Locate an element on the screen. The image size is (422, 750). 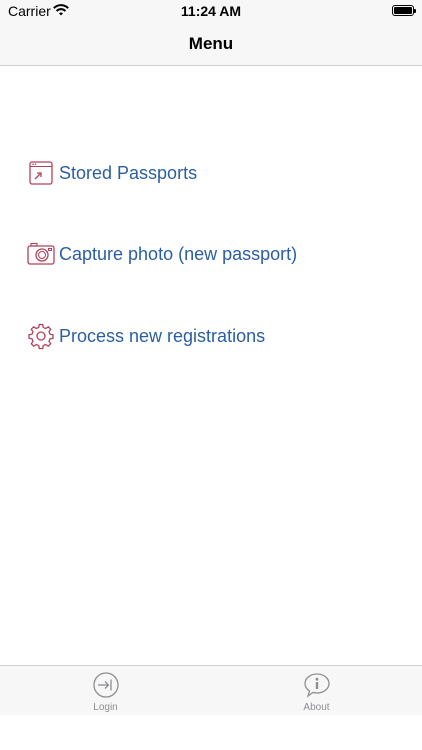
capture-photo-button: Capture photo (new passport) is located at coordinates (162, 254).